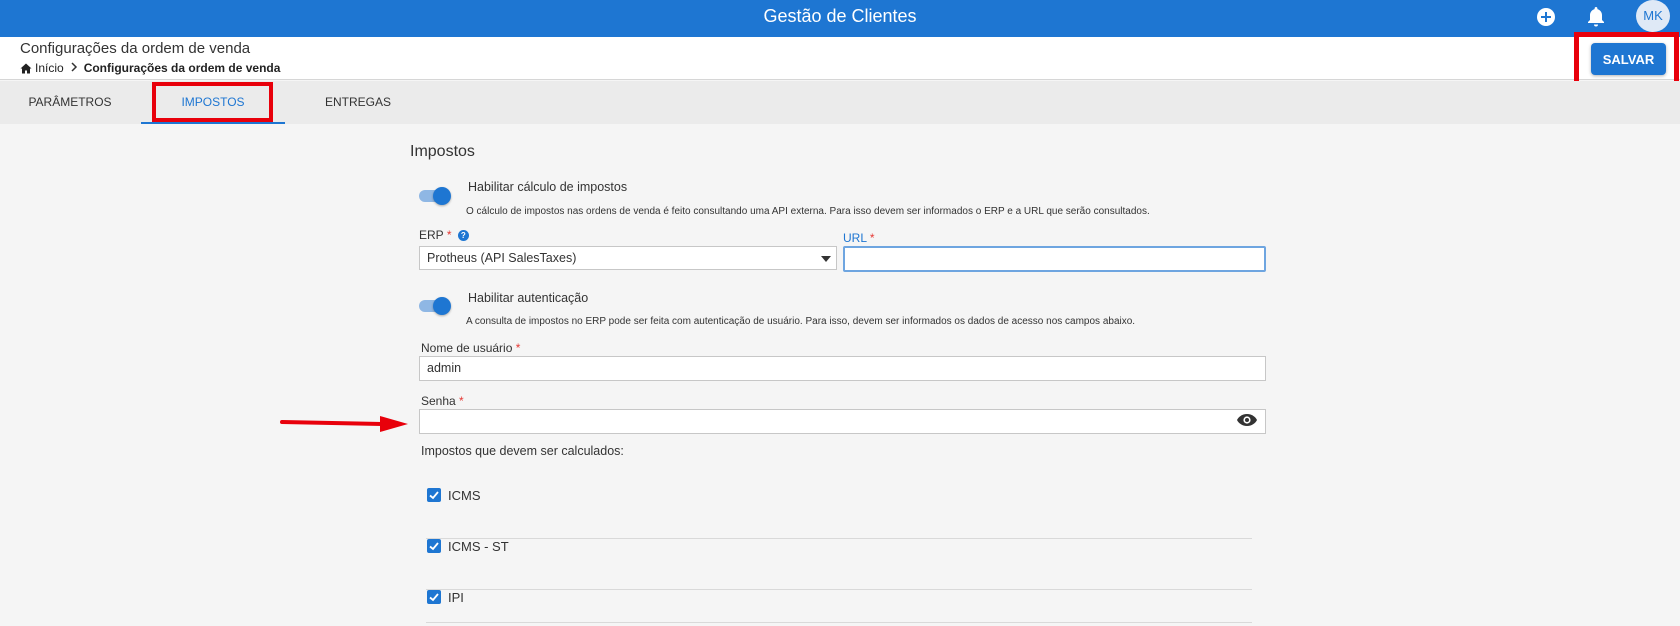  Describe the element at coordinates (438, 401) in the screenshot. I see `password-label-text: Senha` at that location.